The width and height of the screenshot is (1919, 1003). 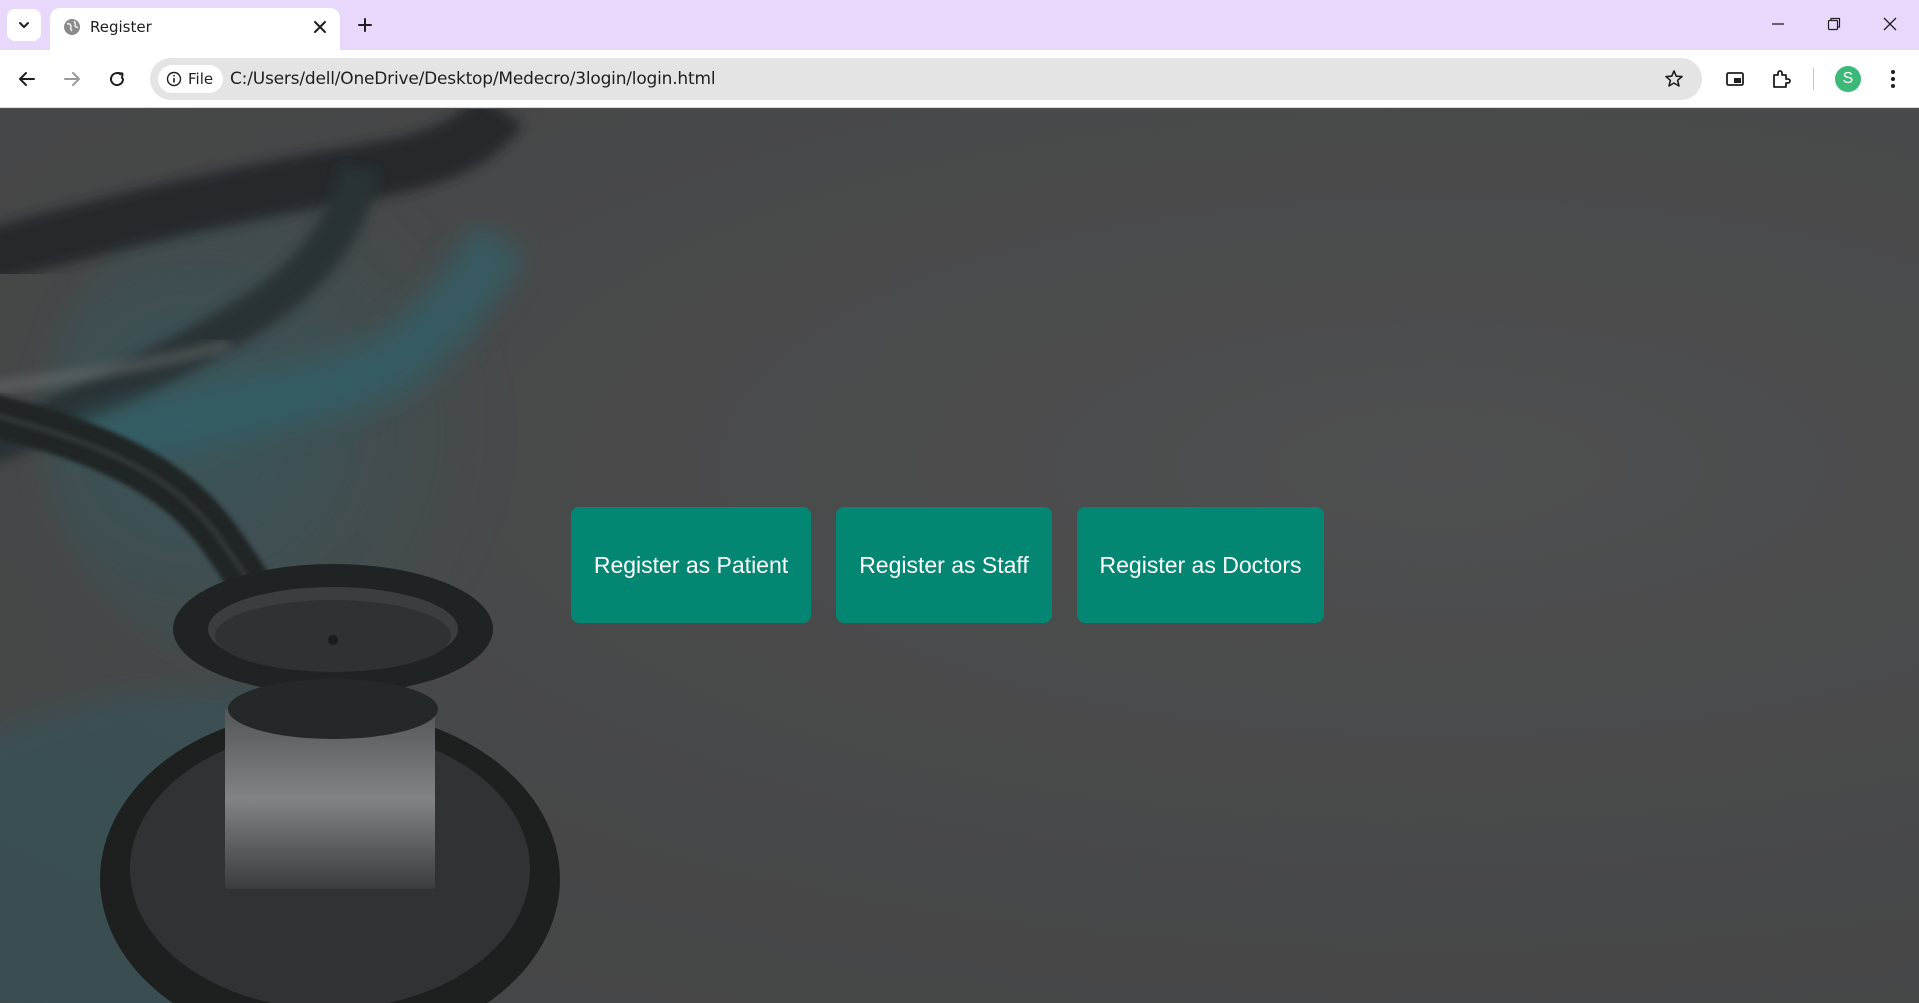 What do you see at coordinates (201, 79) in the screenshot?
I see `site-chip-label: File` at bounding box center [201, 79].